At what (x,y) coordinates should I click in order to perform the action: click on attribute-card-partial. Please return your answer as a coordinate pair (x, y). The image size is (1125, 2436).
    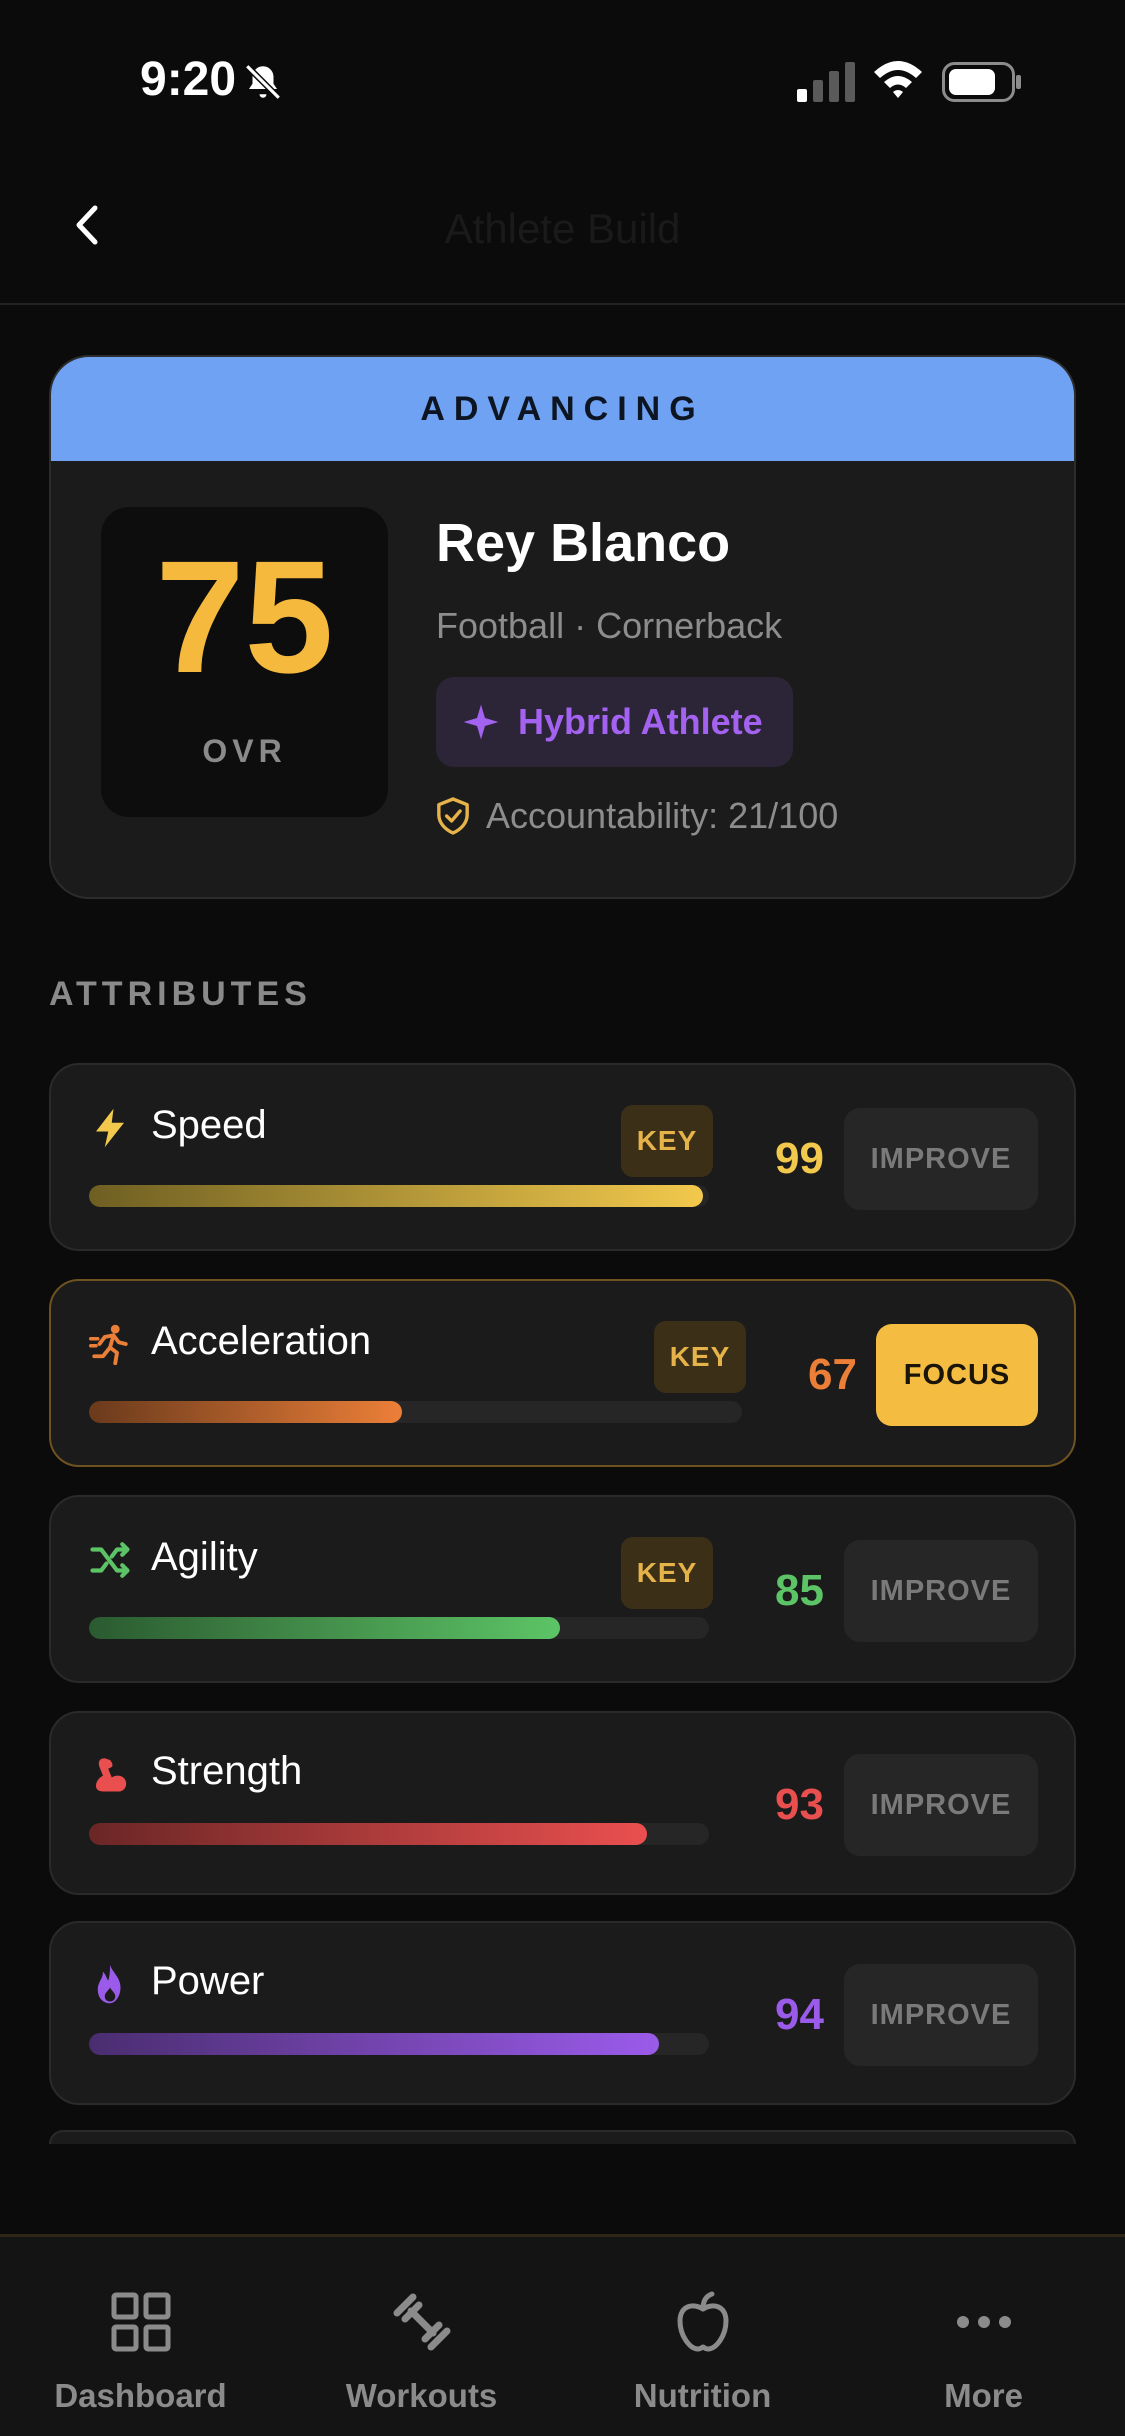
    Looking at the image, I should click on (562, 2137).